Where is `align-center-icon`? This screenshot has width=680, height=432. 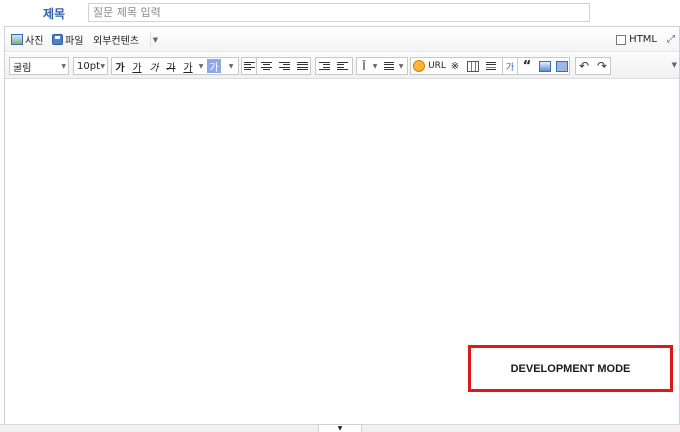
align-center-icon is located at coordinates (266, 66).